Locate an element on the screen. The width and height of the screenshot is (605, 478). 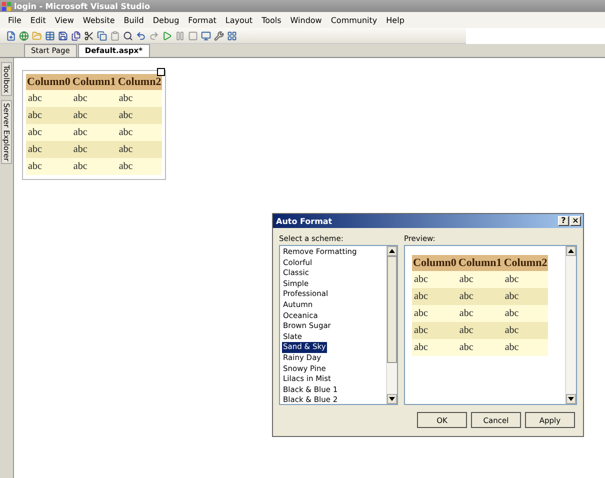
menu-item: Layout is located at coordinates (239, 20).